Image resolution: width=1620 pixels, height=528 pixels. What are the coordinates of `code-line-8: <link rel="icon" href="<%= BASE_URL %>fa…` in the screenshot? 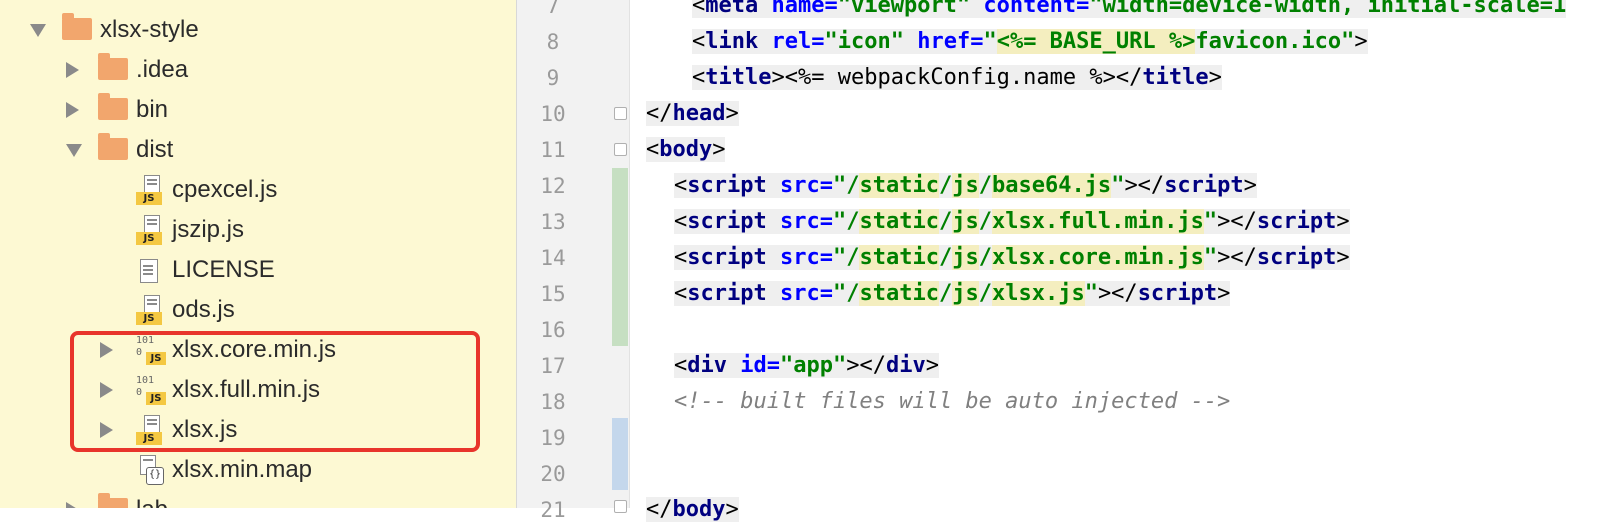 It's located at (1030, 41).